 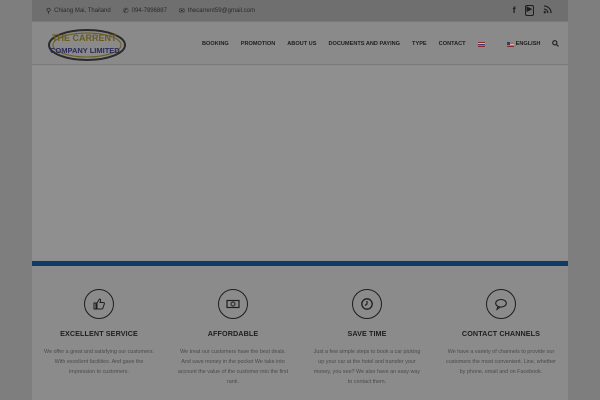 What do you see at coordinates (510, 44) in the screenshot?
I see `uk-flag-icon` at bounding box center [510, 44].